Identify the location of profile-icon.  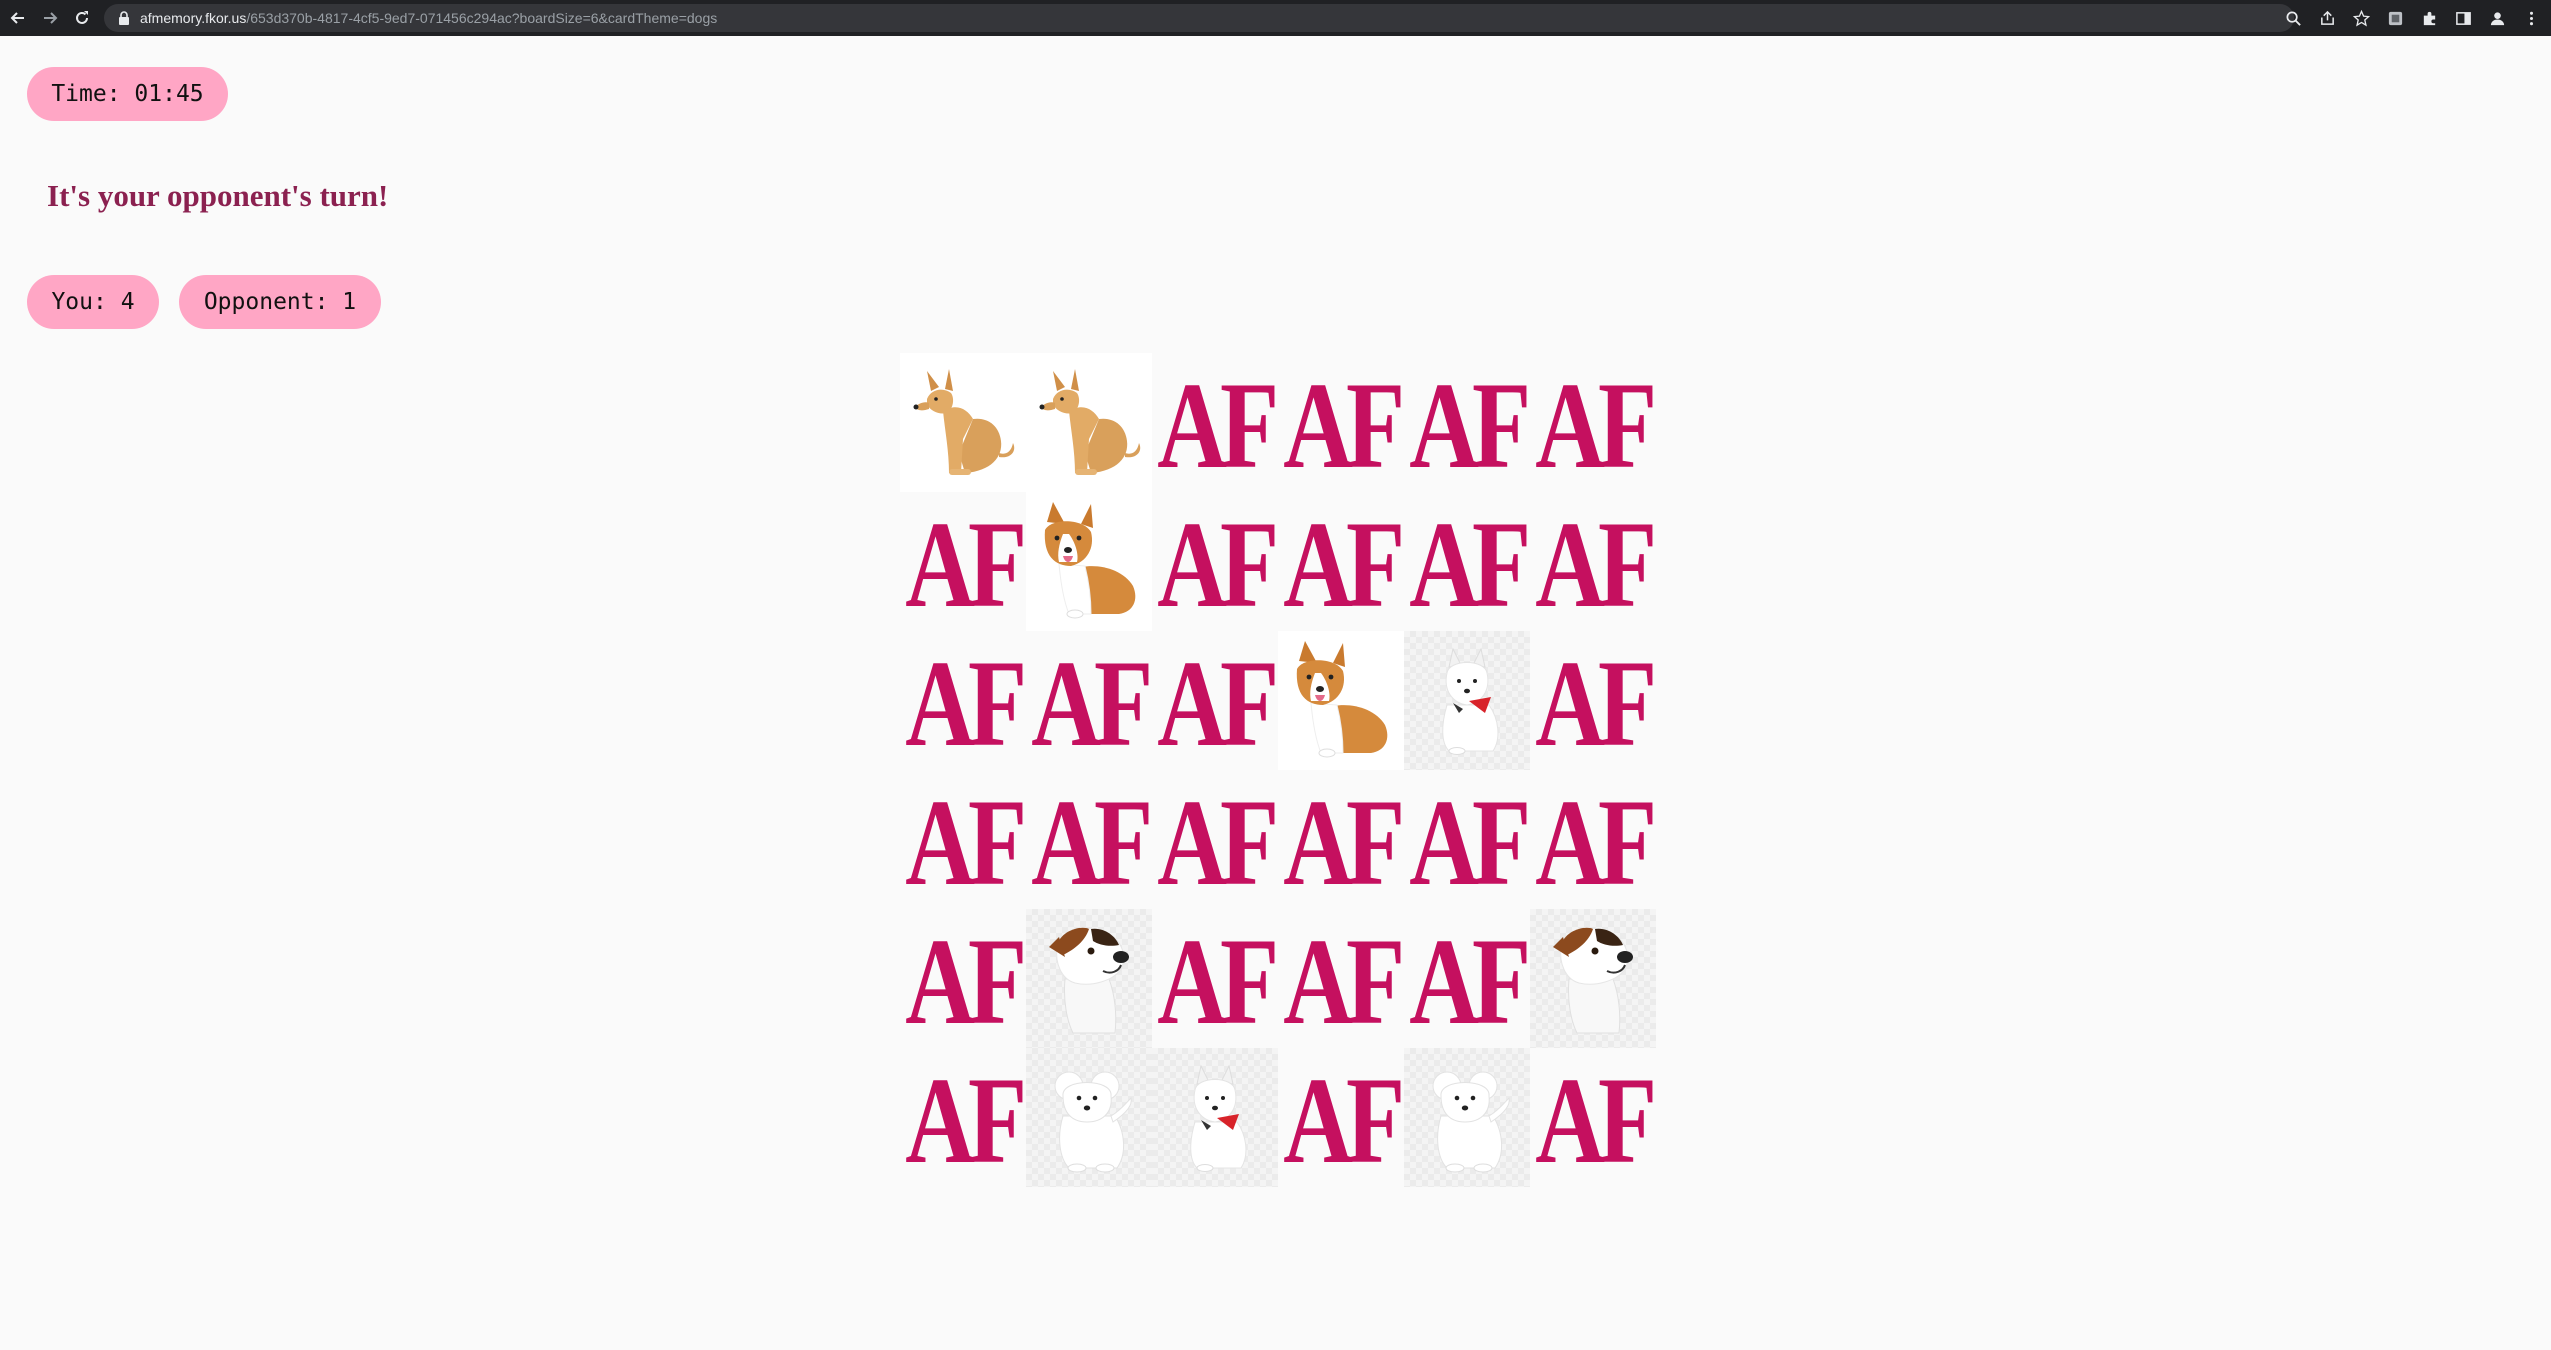
(2497, 18).